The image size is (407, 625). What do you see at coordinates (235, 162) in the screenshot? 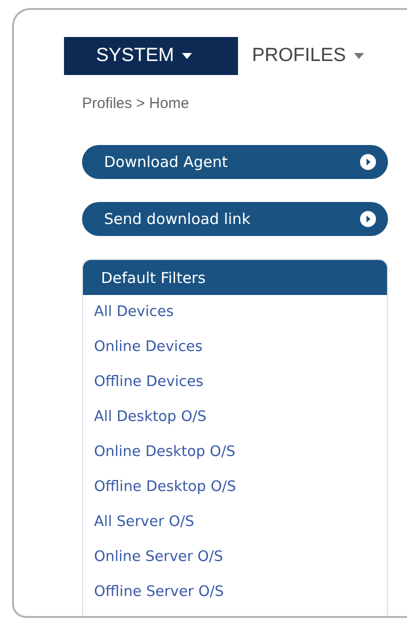
I see `action-button: Download Agent` at bounding box center [235, 162].